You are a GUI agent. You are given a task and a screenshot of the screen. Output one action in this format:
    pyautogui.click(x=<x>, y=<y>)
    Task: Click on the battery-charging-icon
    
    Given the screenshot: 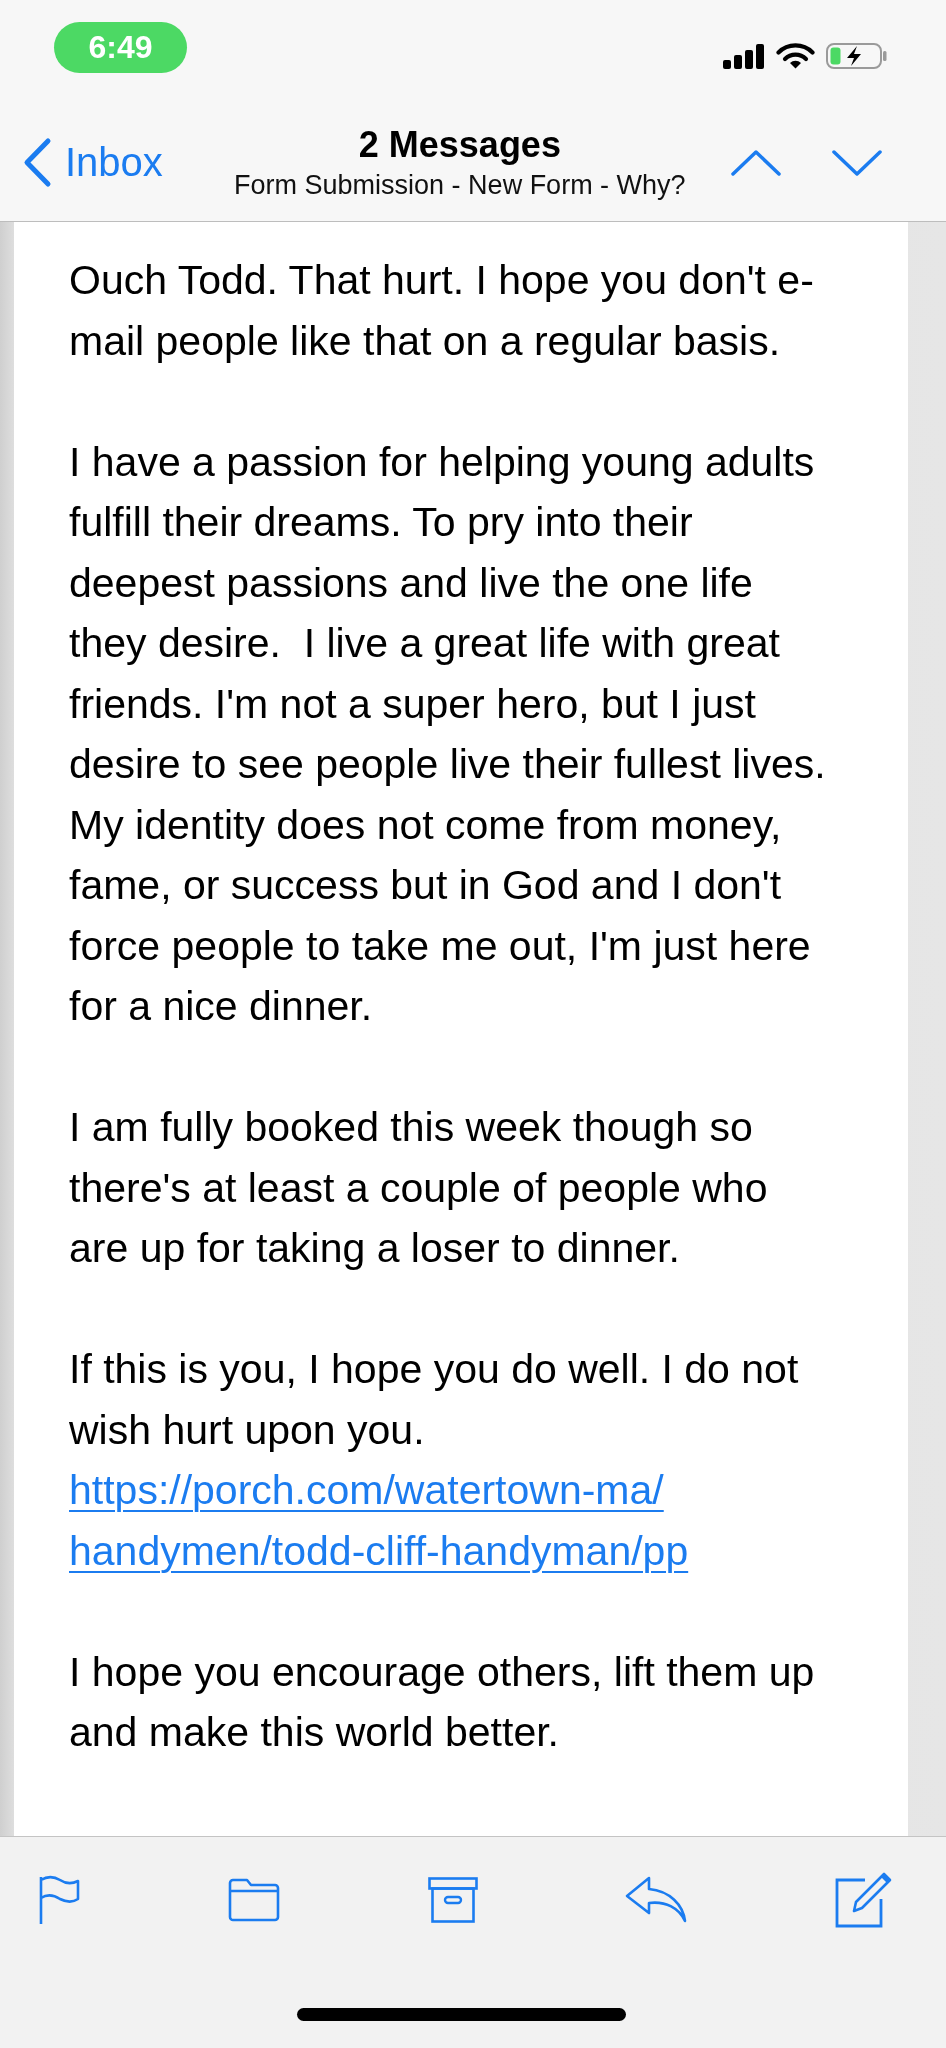 What is the action you would take?
    pyautogui.click(x=856, y=56)
    